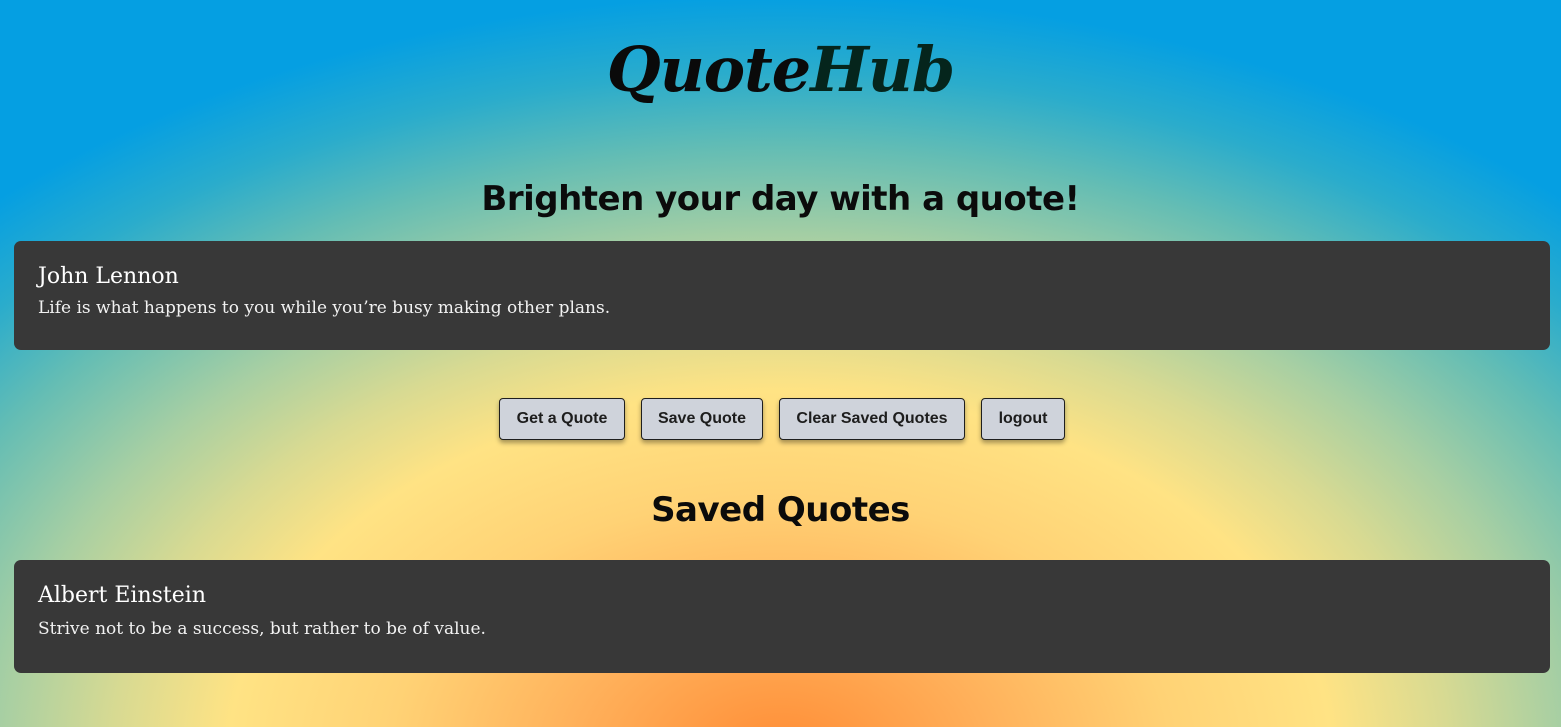 This screenshot has height=727, width=1561. I want to click on saved-quote-author: Albert Einstein, so click(122, 595).